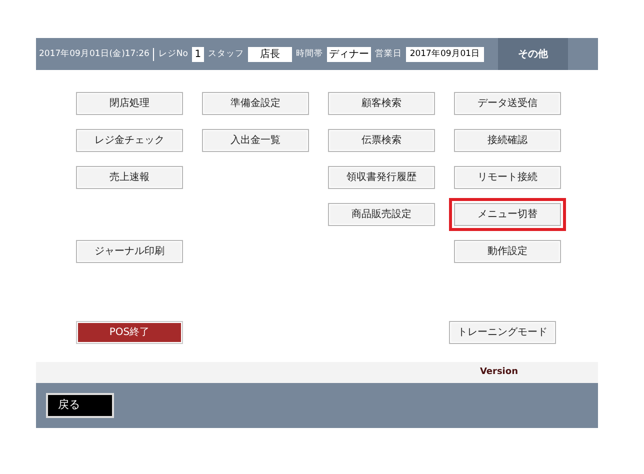  What do you see at coordinates (381, 140) in the screenshot?
I see `menu-button: 伝票検索` at bounding box center [381, 140].